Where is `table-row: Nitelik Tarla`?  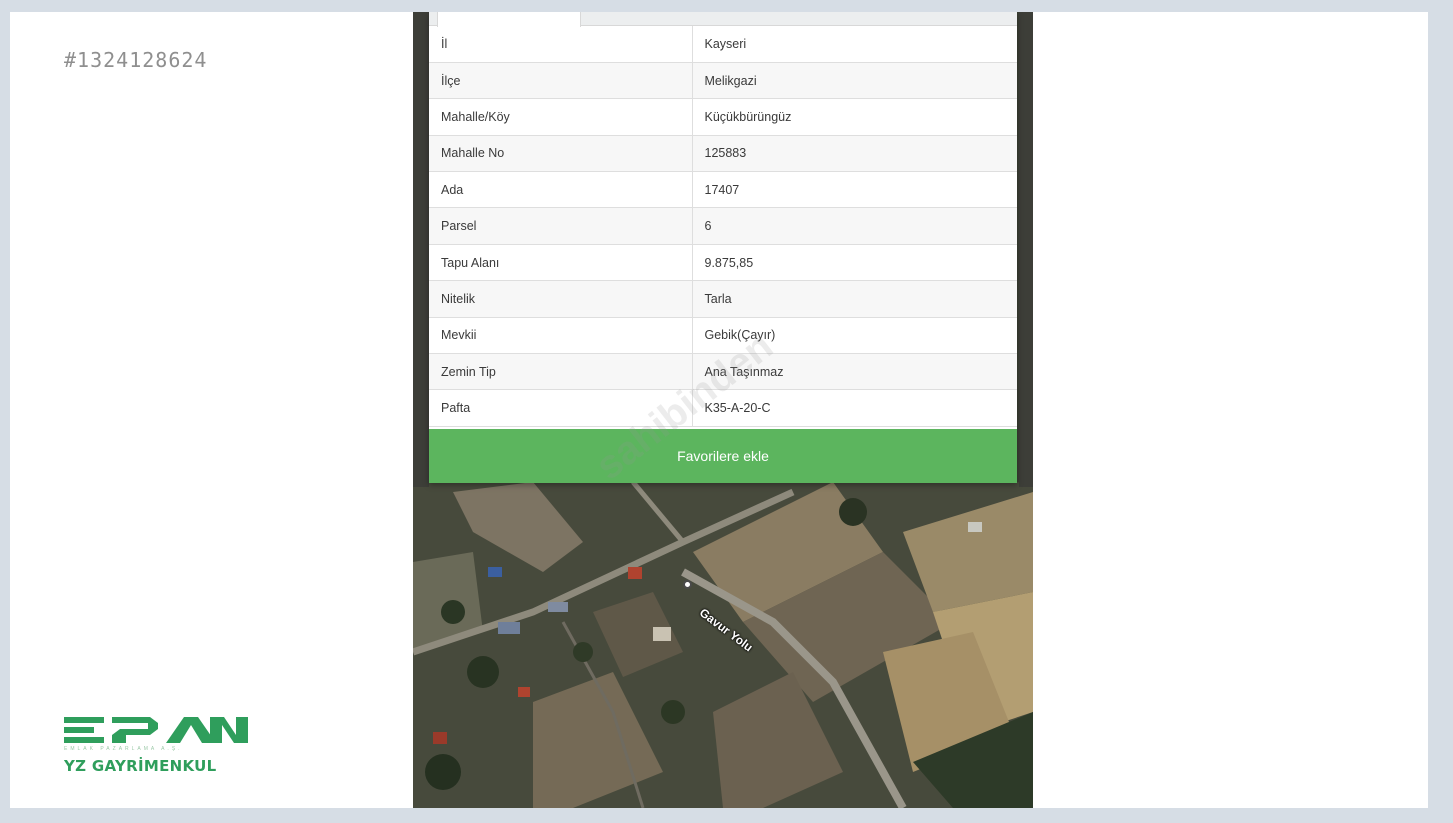
table-row: Nitelik Tarla is located at coordinates (723, 299).